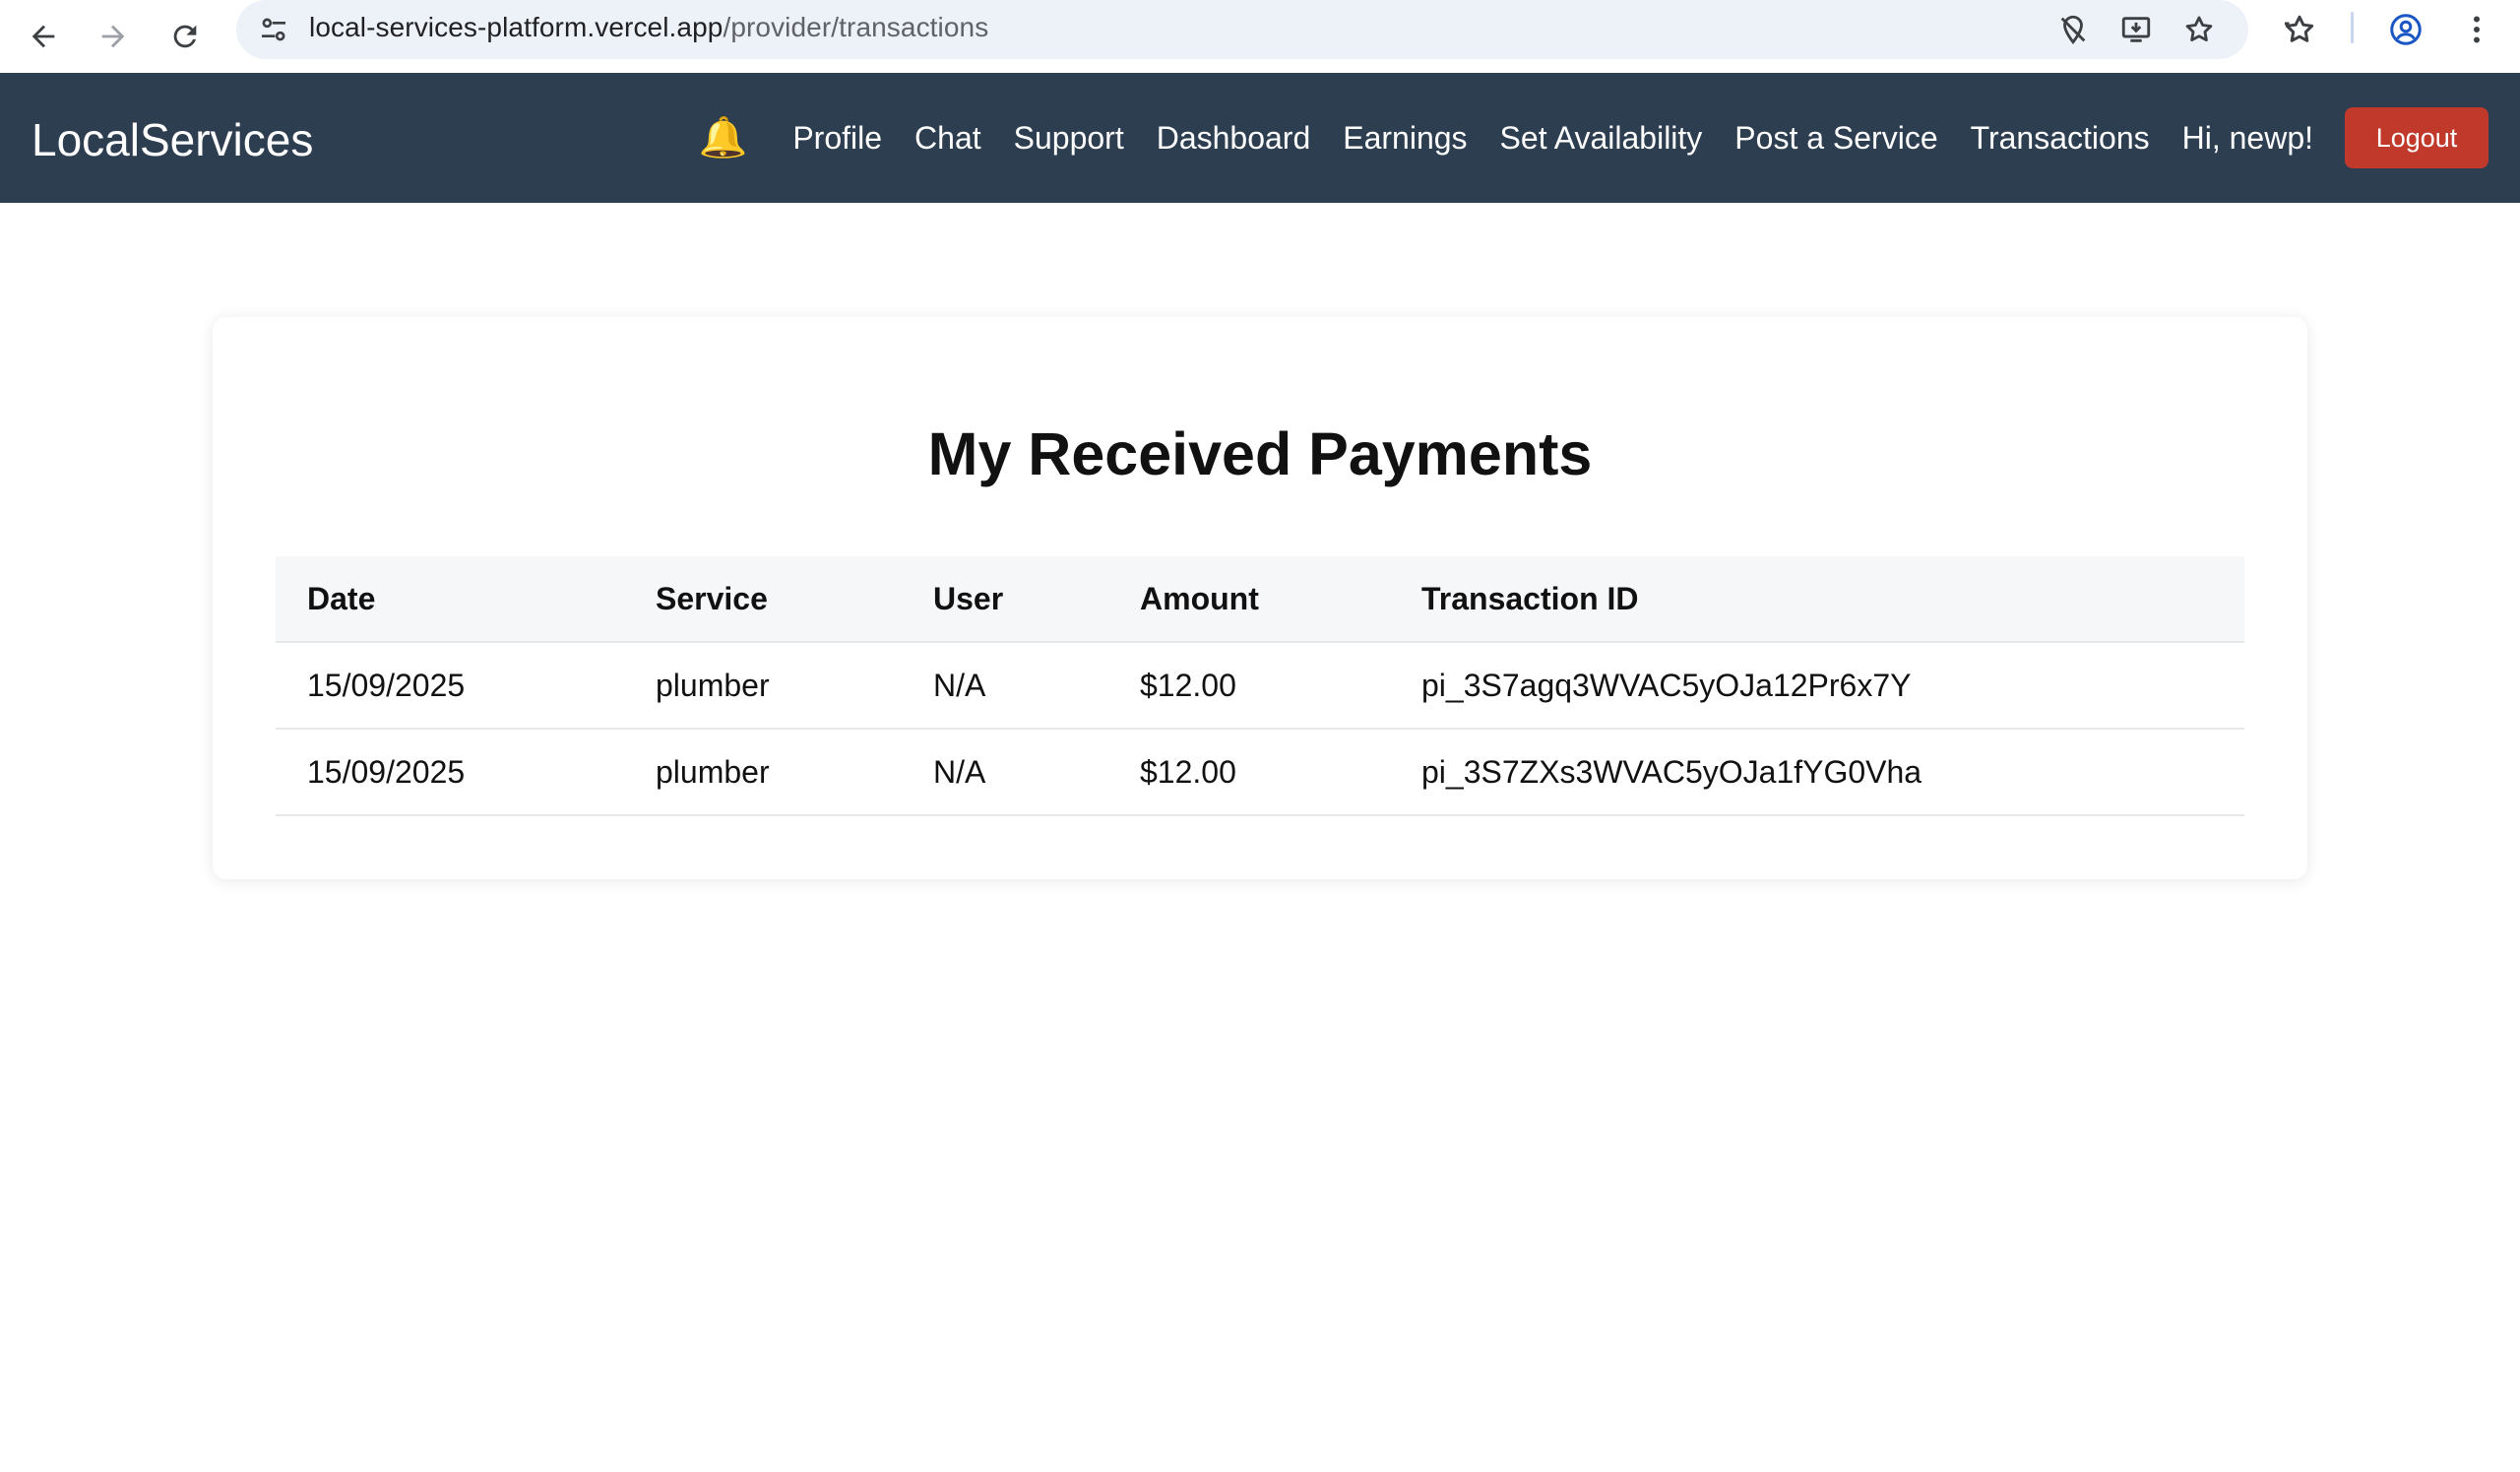 The image size is (2520, 1472). Describe the element at coordinates (516, 27) in the screenshot. I see `url-host: local-services-platform.vercel.app` at that location.